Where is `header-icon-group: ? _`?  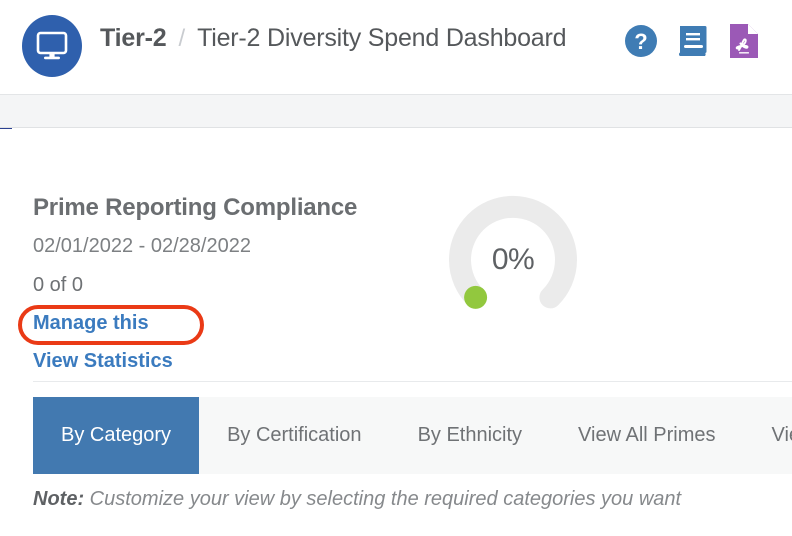
header-icon-group: ? _ is located at coordinates (692, 43).